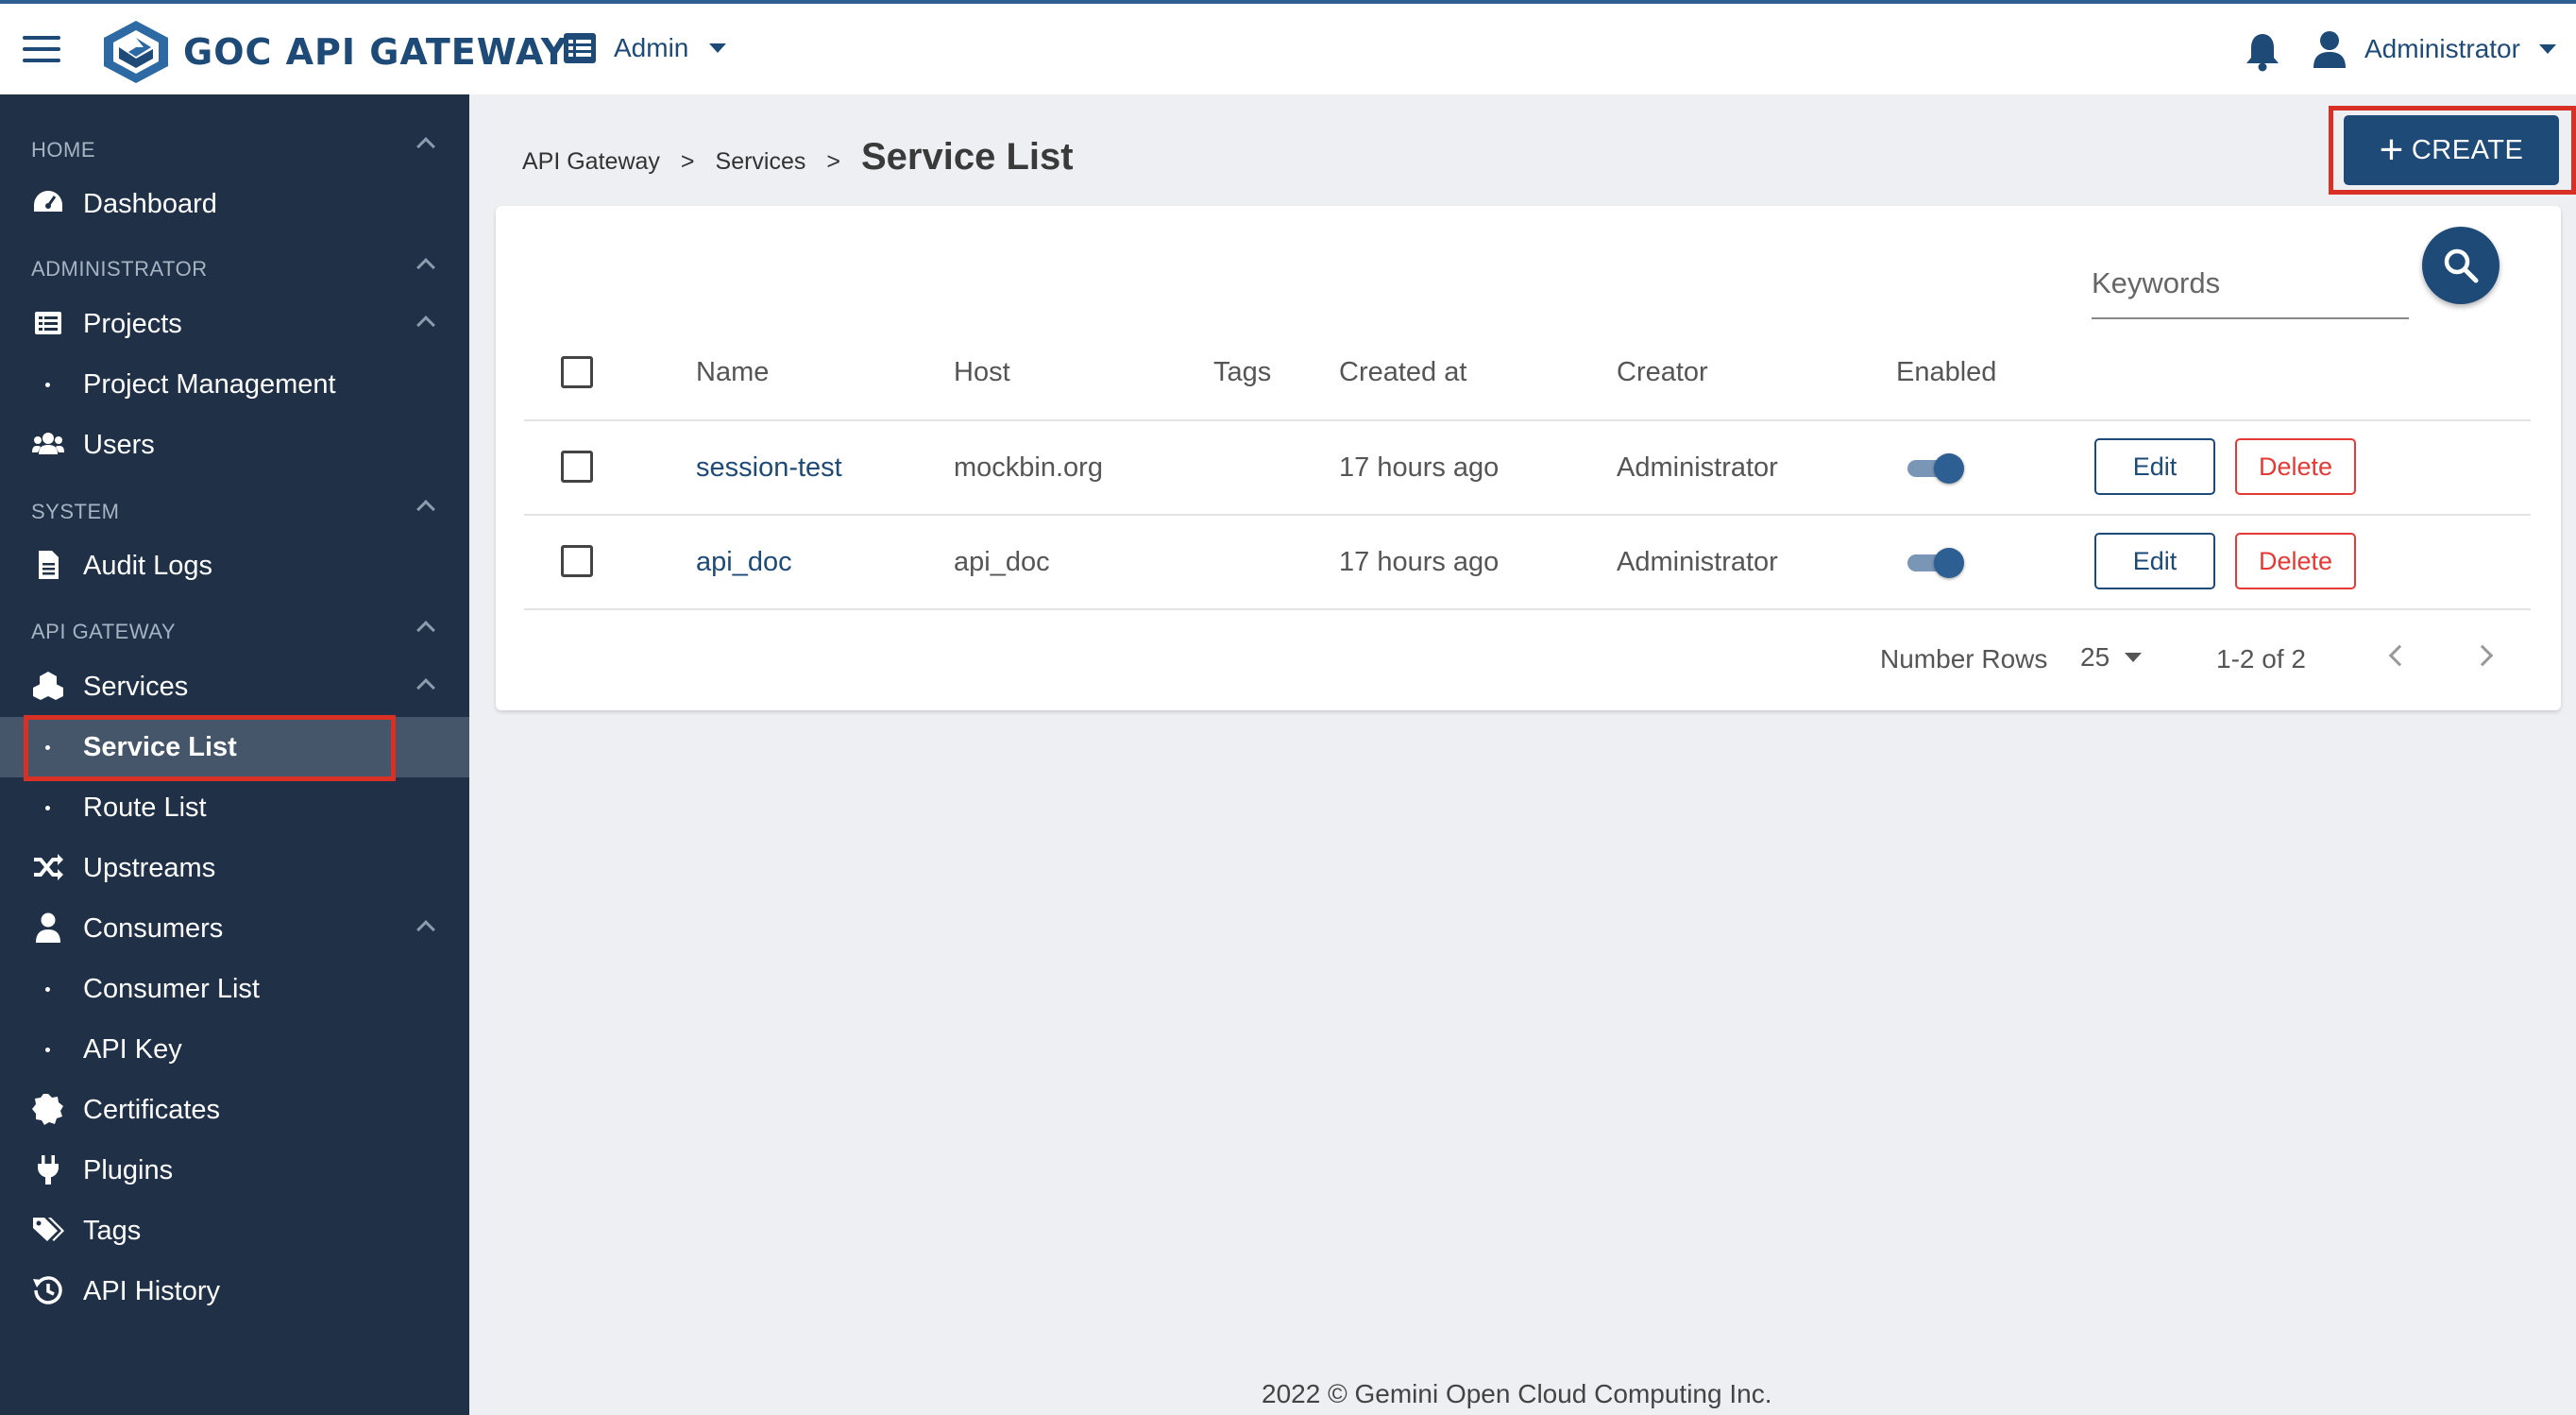 The width and height of the screenshot is (2576, 1415). I want to click on rows-per-page-select: 25, so click(2111, 657).